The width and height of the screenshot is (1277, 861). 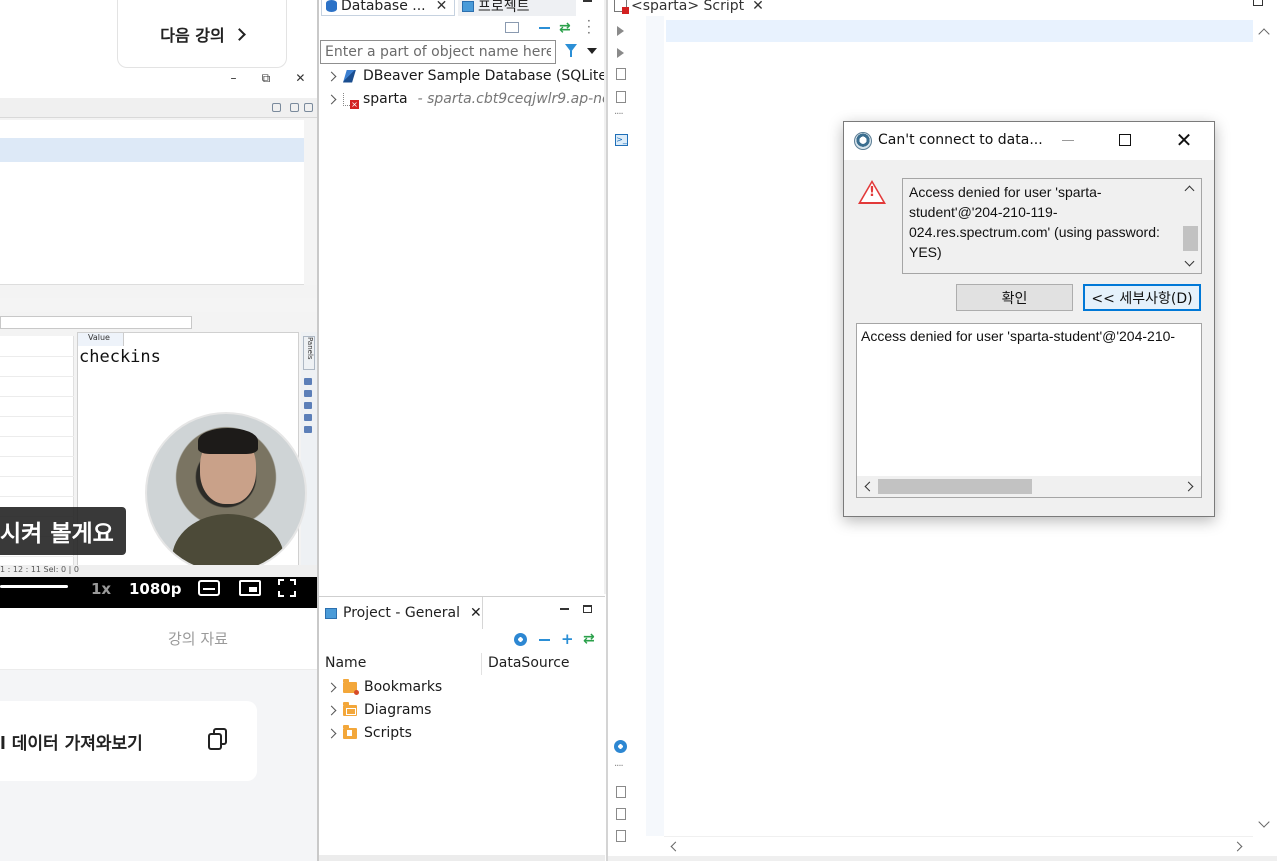 I want to click on tab-projects: 프로젝트, so click(x=517, y=8).